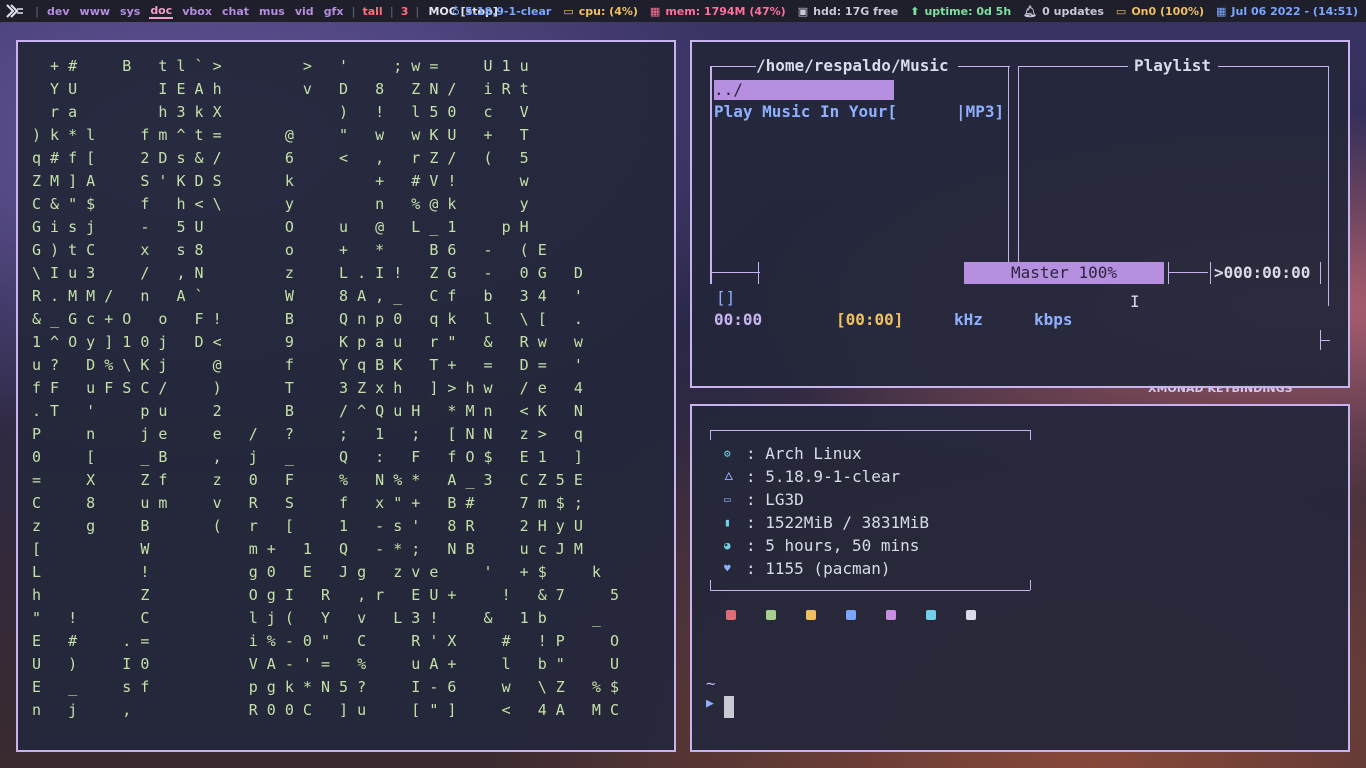 Image resolution: width=1366 pixels, height=768 pixels. Describe the element at coordinates (304, 11) in the screenshot. I see `workspace-vid: vid` at that location.